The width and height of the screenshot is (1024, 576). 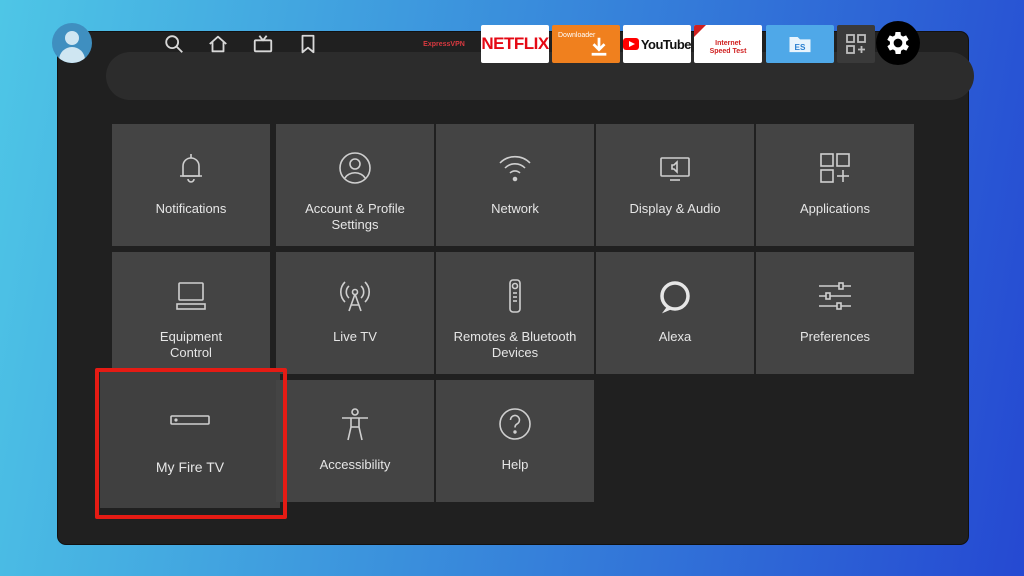 What do you see at coordinates (355, 464) in the screenshot?
I see `tile-label: Accessibility` at bounding box center [355, 464].